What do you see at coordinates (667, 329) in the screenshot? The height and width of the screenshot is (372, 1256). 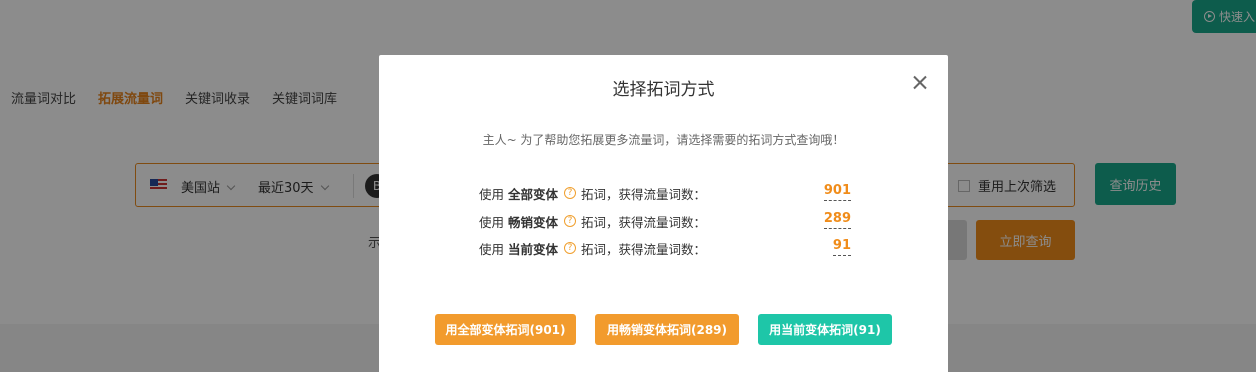 I see `expand-bestseller-variants-button: 用畅销变体拓词(289)` at bounding box center [667, 329].